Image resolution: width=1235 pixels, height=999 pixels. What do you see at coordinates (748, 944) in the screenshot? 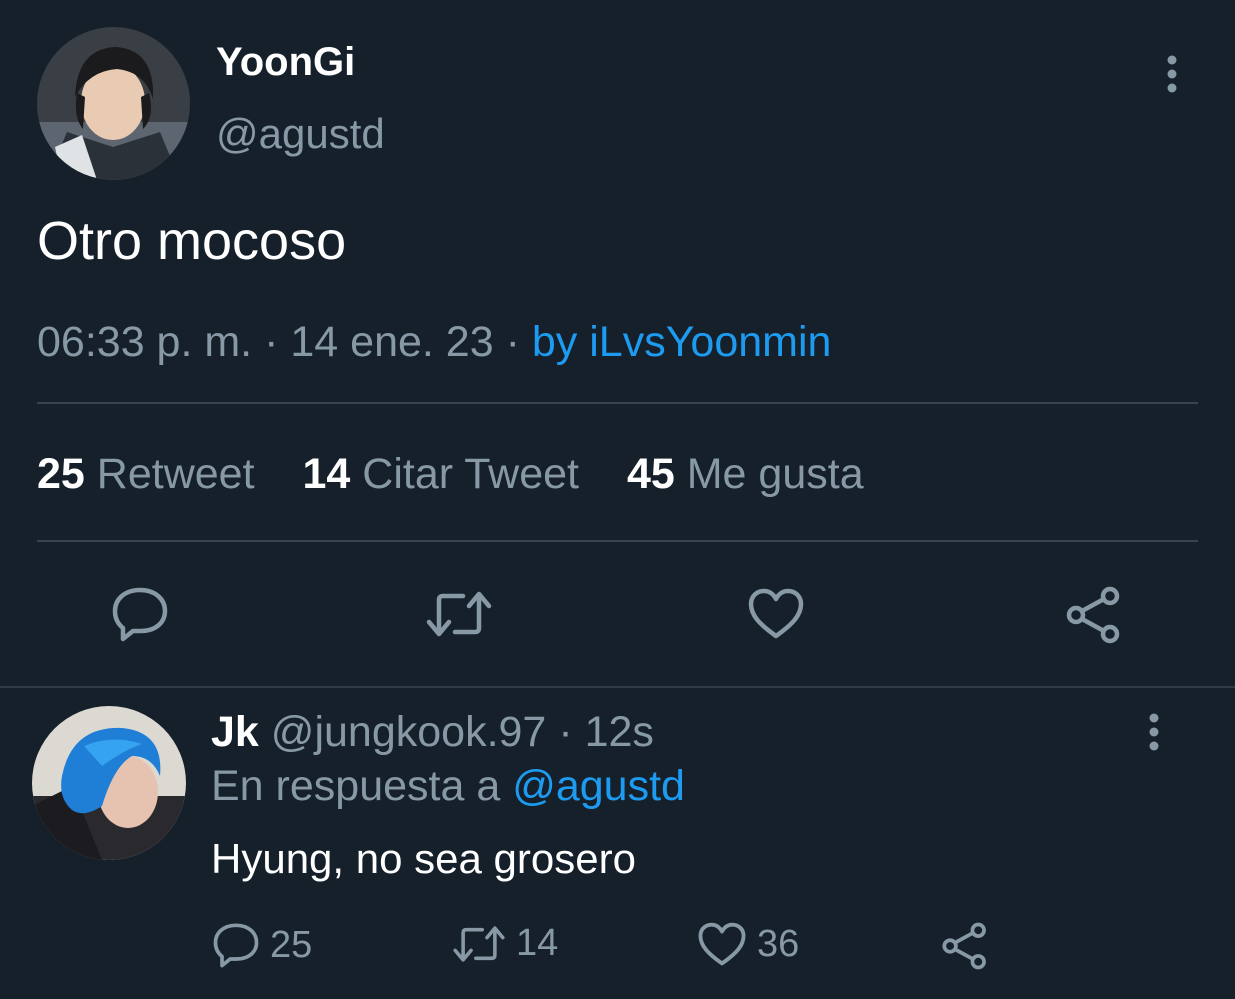
I see `reply-like-button: 36` at bounding box center [748, 944].